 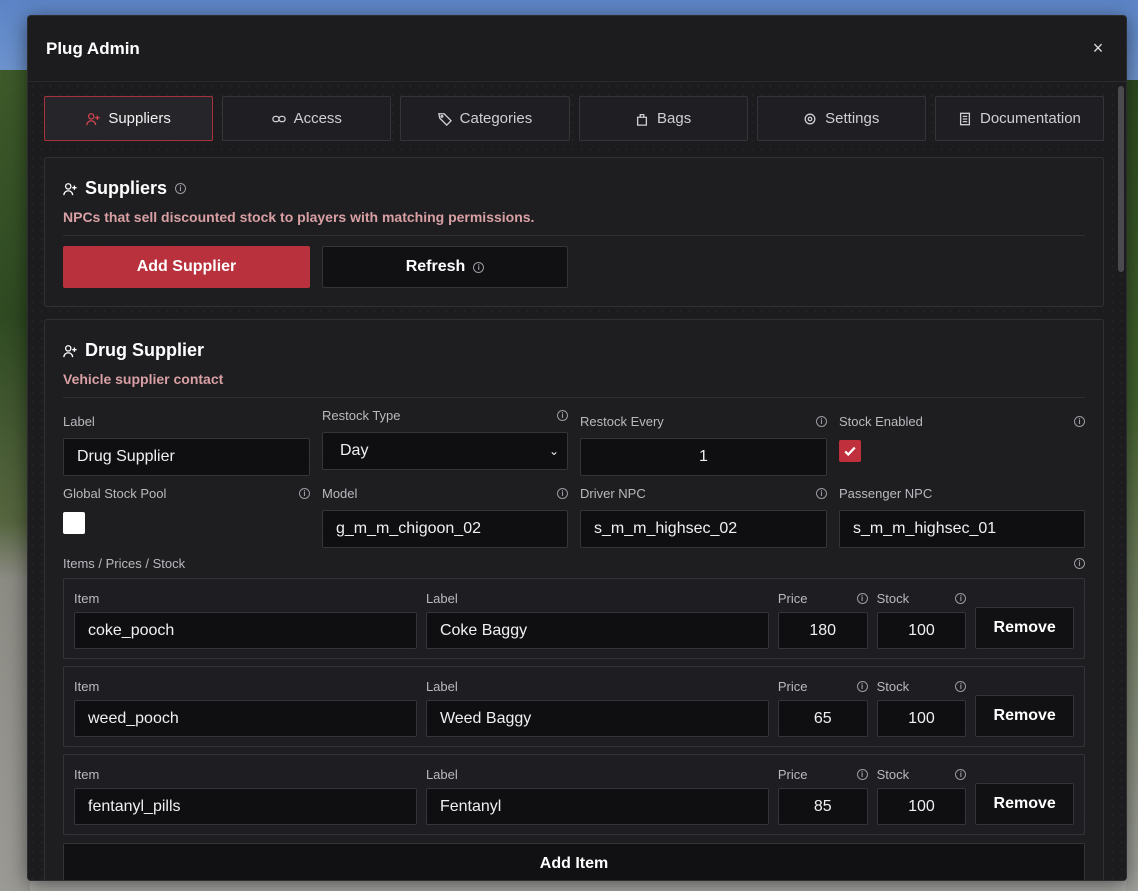 I want to click on item-column: Item coke_pooch, so click(x=245, y=619).